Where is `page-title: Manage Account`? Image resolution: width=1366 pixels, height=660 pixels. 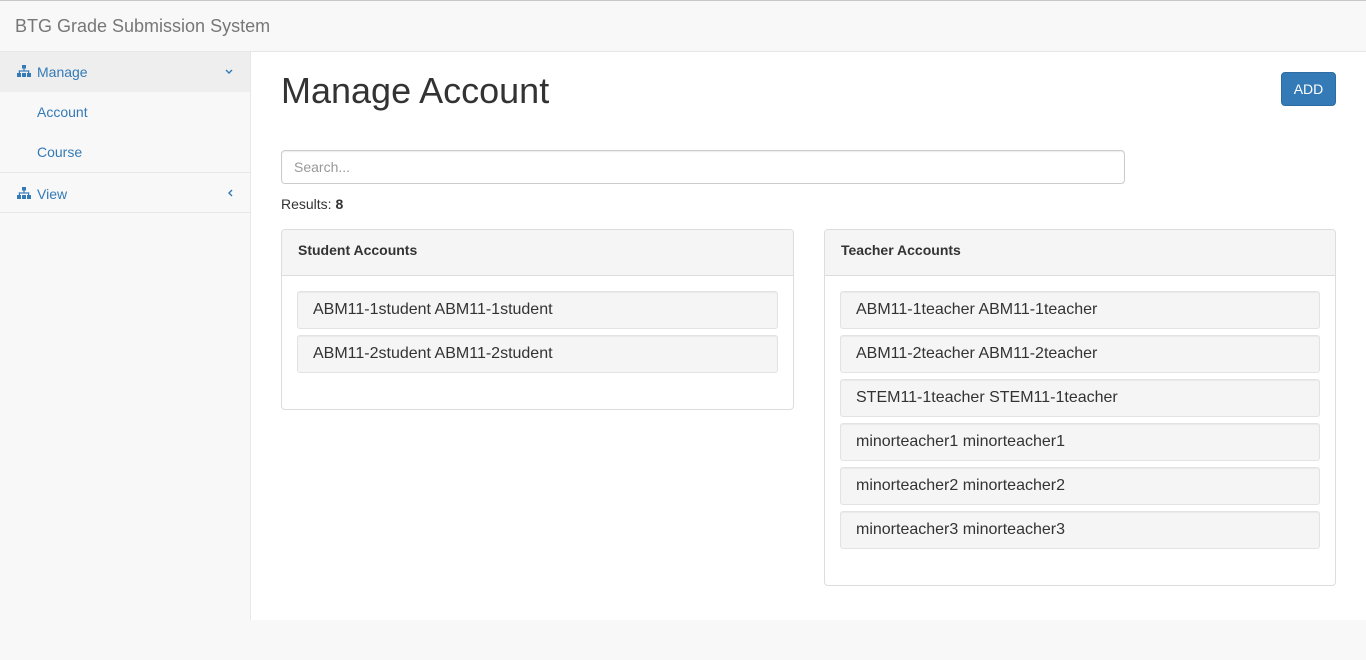
page-title: Manage Account is located at coordinates (415, 90).